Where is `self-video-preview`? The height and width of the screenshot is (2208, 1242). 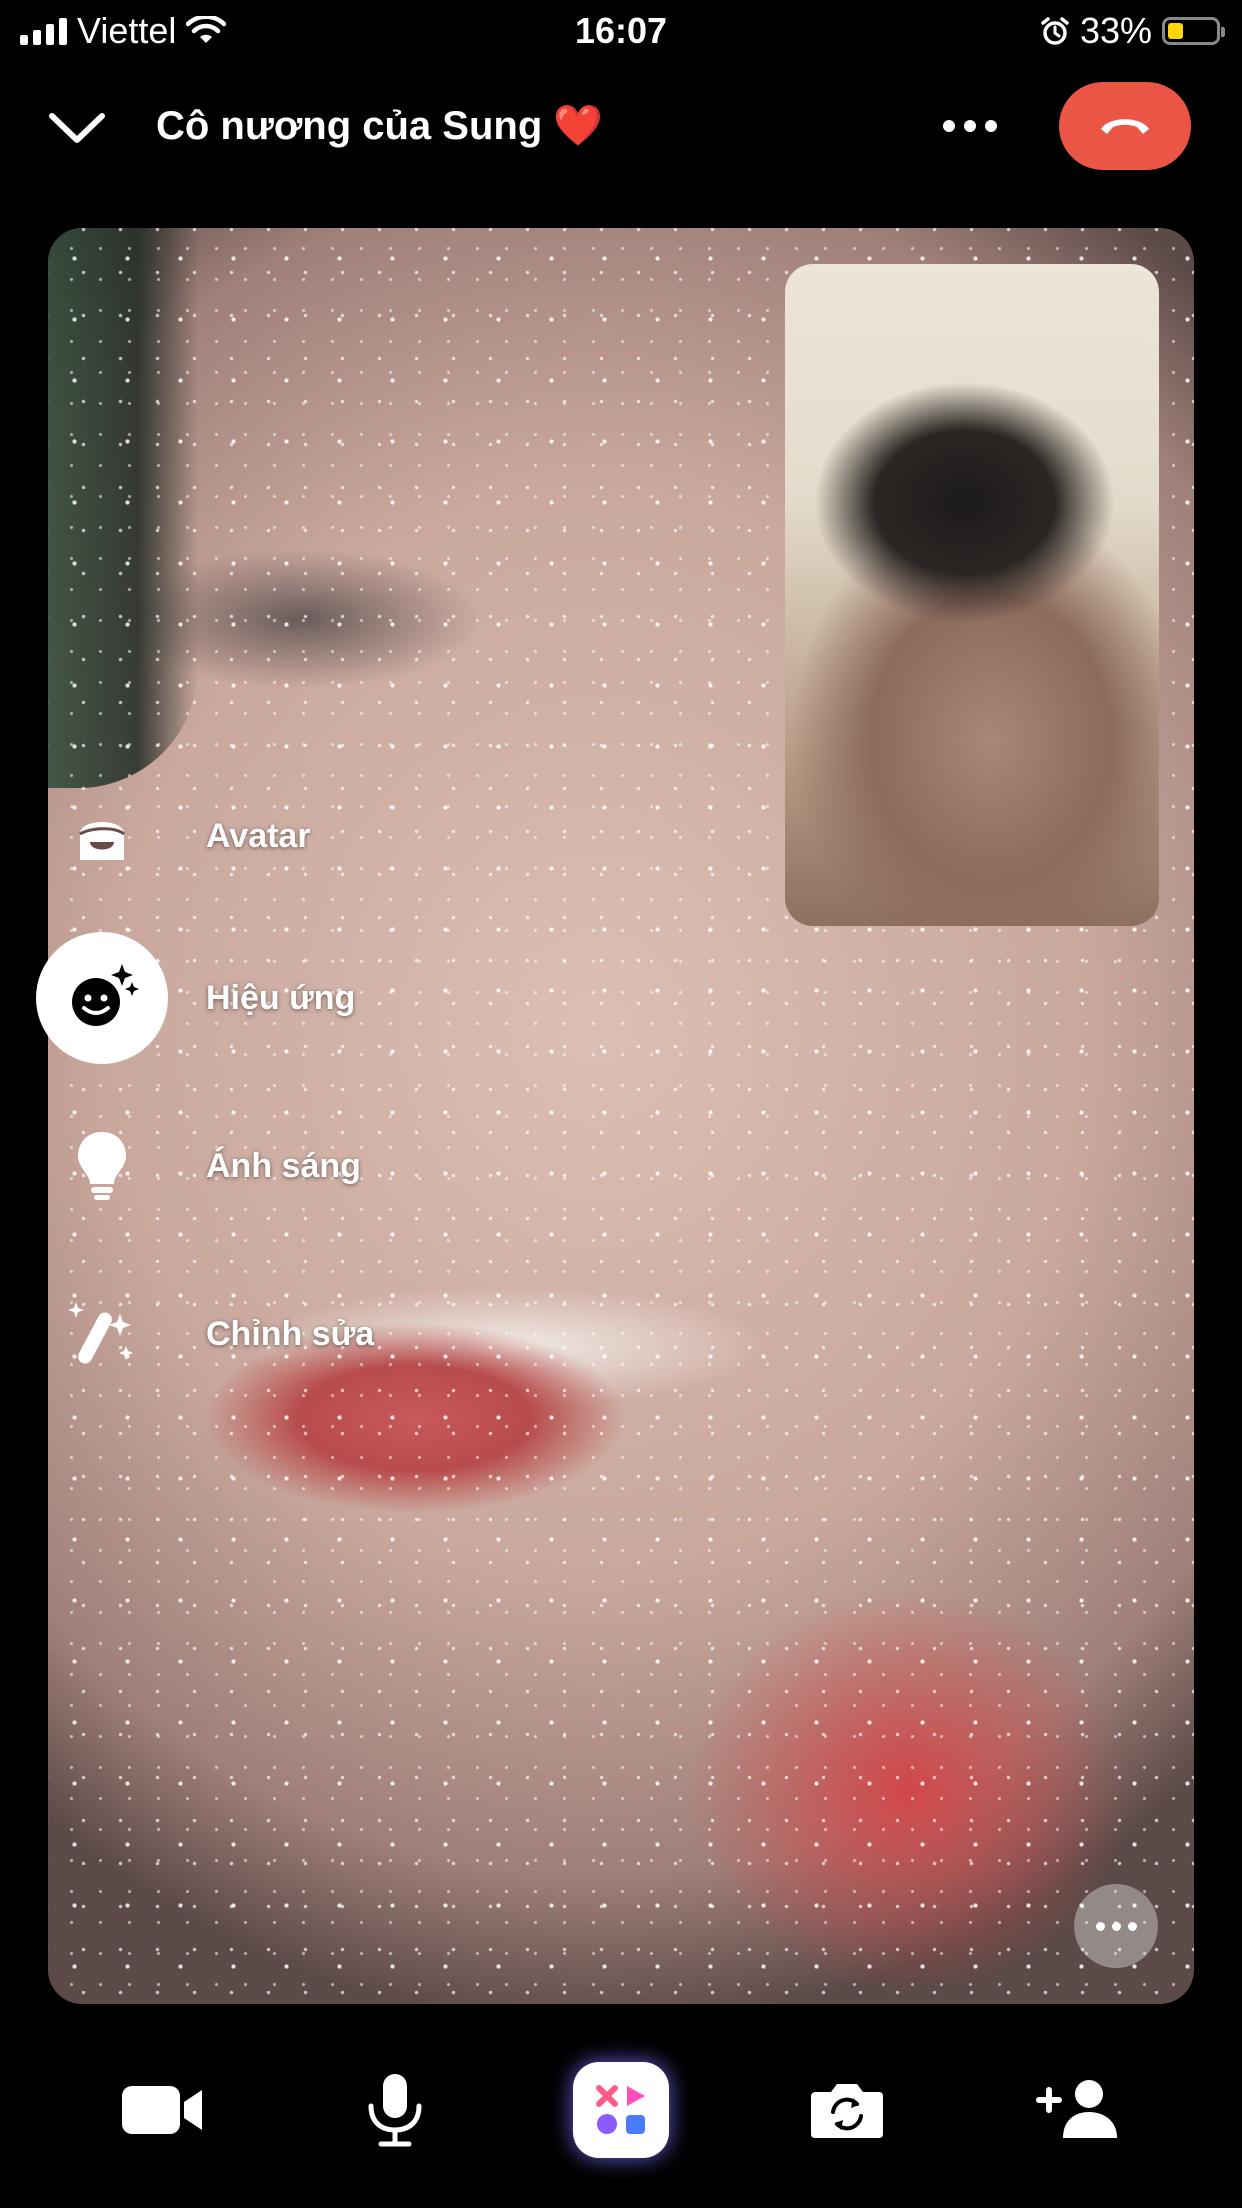 self-video-preview is located at coordinates (972, 595).